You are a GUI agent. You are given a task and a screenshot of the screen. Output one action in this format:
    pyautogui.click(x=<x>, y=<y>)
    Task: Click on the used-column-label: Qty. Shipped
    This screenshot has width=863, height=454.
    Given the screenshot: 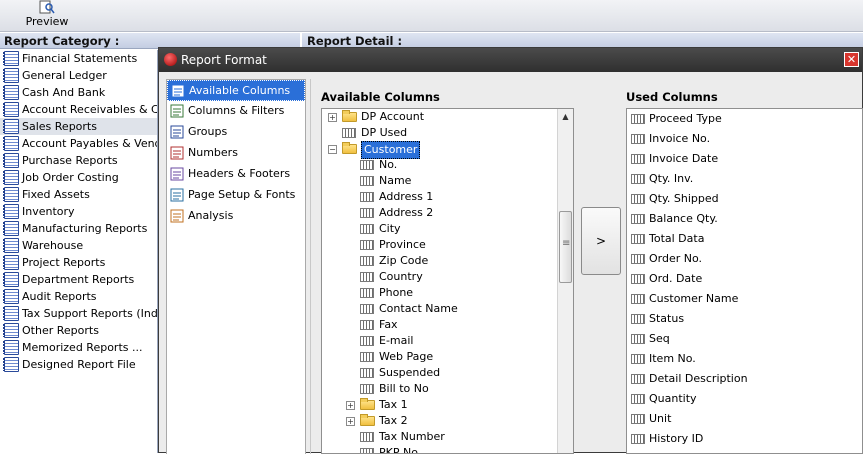 What is the action you would take?
    pyautogui.click(x=684, y=198)
    